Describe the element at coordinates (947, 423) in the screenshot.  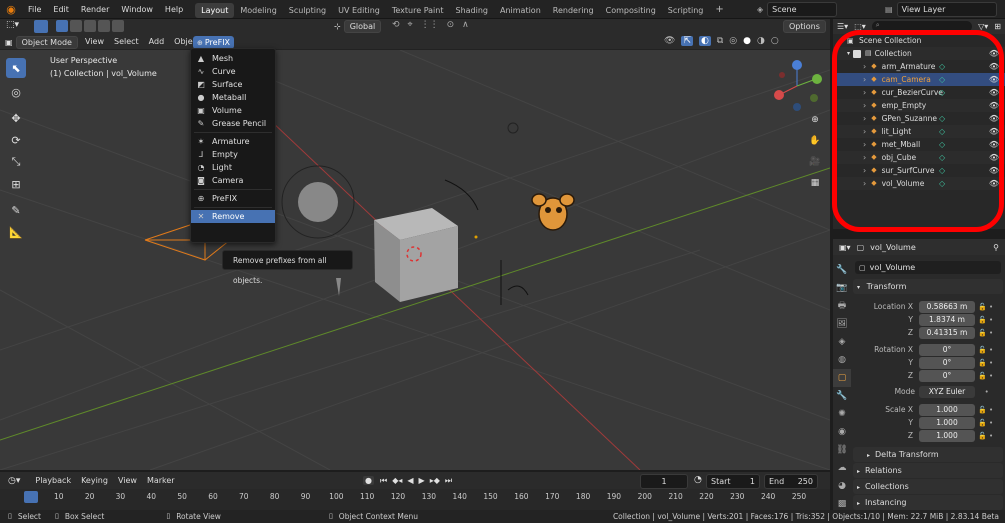
I see `scale-y-field: 1.000` at that location.